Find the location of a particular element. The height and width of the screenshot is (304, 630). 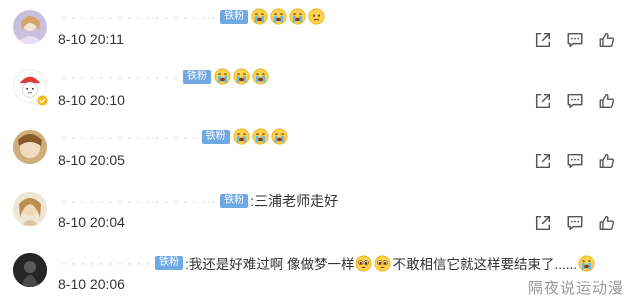

comment-time: 8-10 20:06 is located at coordinates (91, 284).